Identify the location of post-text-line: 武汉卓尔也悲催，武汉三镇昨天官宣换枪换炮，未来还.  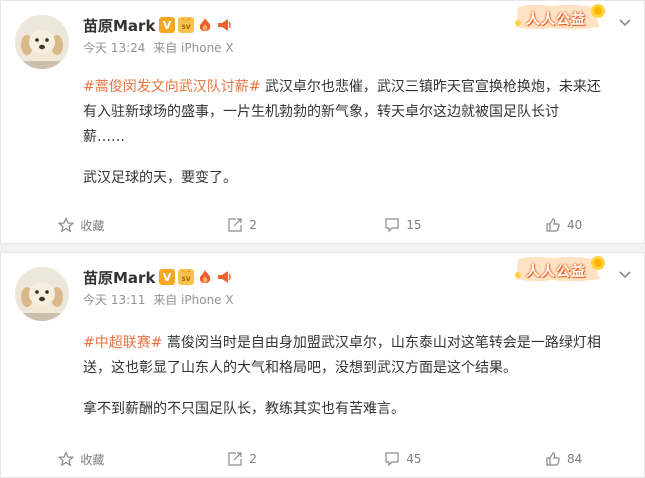
(432, 87).